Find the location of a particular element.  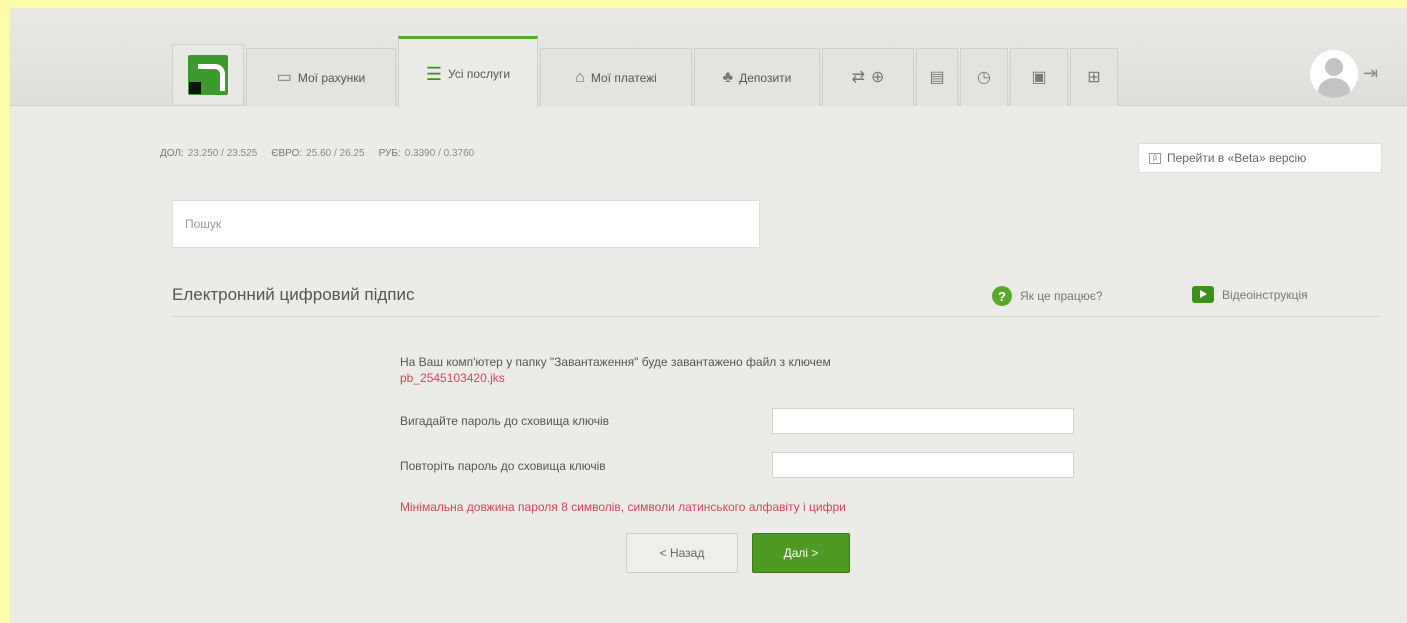

tab-shop: ⊞ is located at coordinates (1094, 77).